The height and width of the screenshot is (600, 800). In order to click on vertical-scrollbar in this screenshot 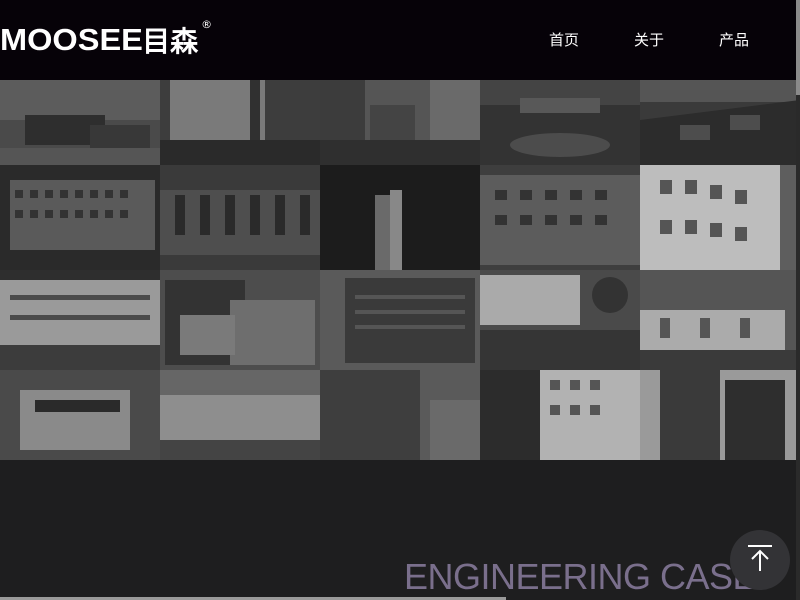, I will do `click(798, 300)`.